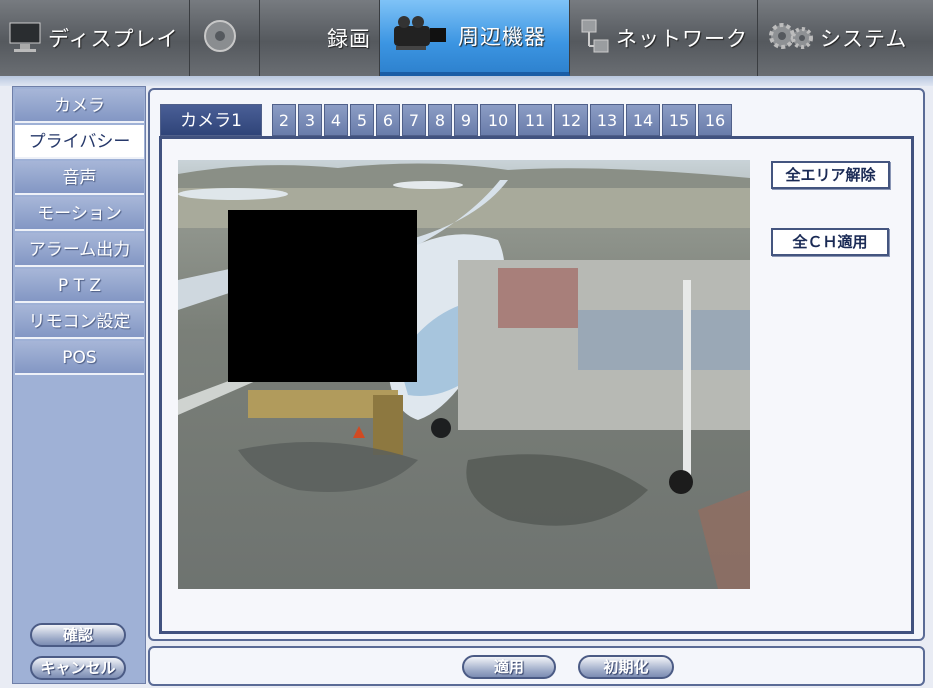 The width and height of the screenshot is (933, 688). I want to click on belt-loader, so click(388, 425).